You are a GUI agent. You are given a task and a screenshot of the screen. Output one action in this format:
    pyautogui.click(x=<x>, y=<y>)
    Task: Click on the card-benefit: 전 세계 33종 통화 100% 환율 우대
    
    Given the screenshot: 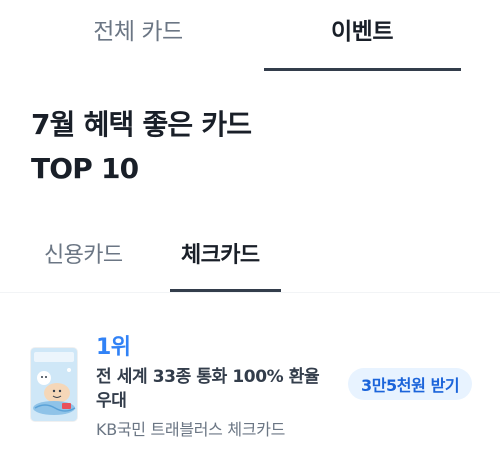 What is the action you would take?
    pyautogui.click(x=208, y=389)
    